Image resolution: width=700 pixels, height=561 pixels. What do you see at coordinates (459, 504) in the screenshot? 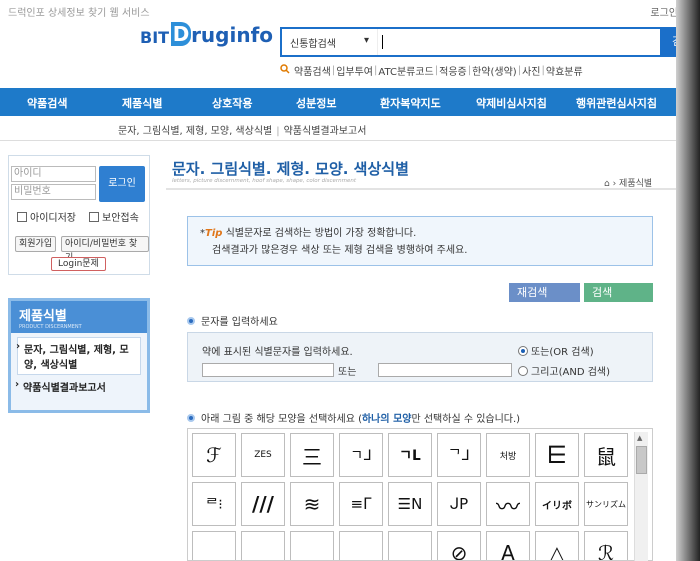
I see `shape-tile: ᒍP` at bounding box center [459, 504].